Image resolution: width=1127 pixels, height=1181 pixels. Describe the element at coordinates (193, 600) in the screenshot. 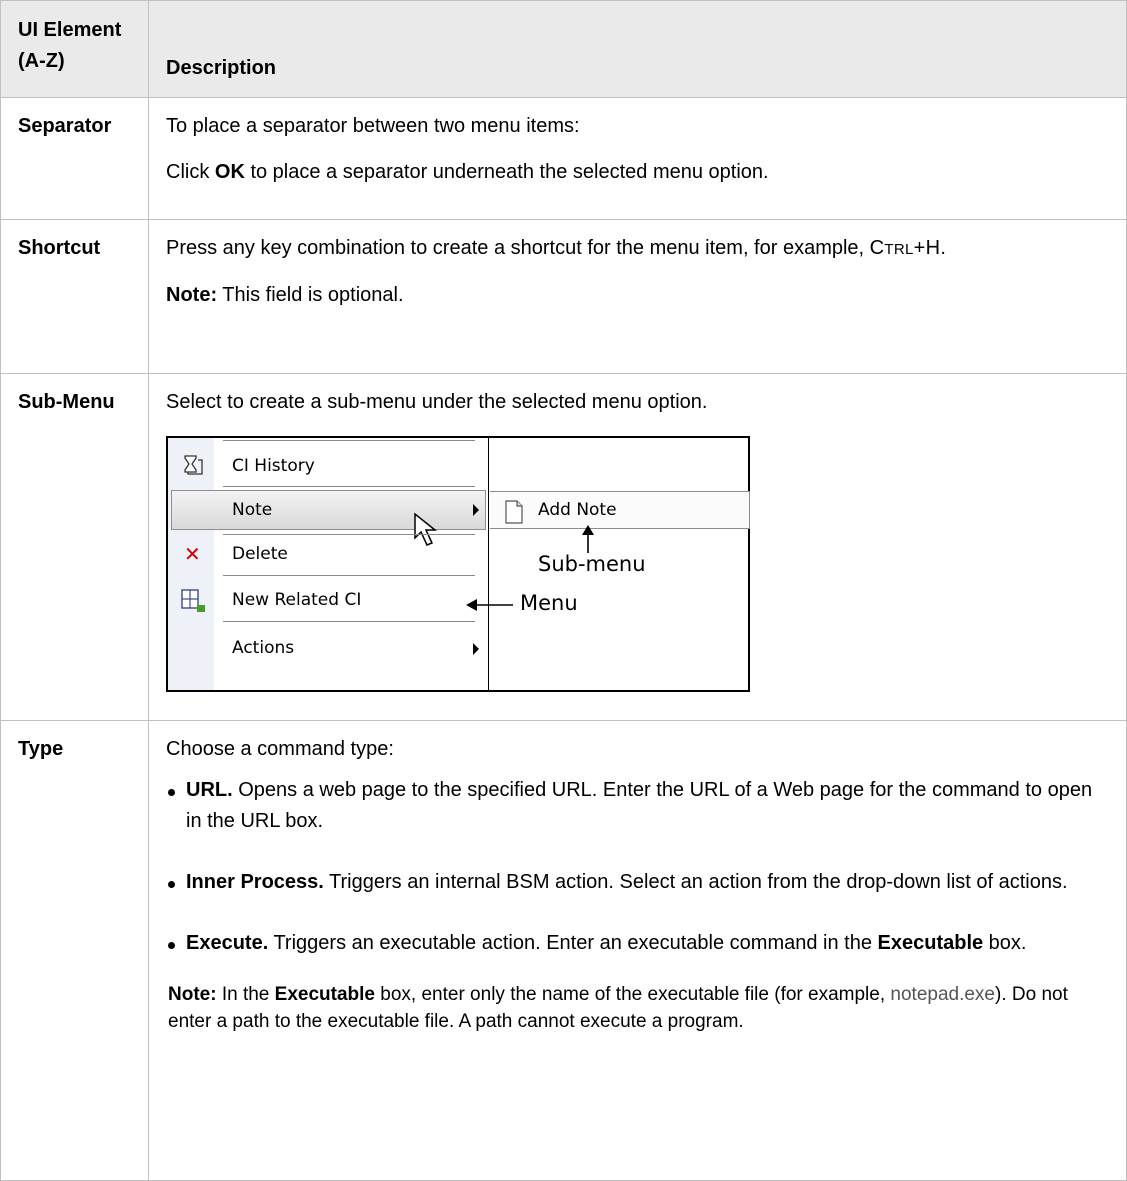

I see `new-related-ci-icon` at that location.